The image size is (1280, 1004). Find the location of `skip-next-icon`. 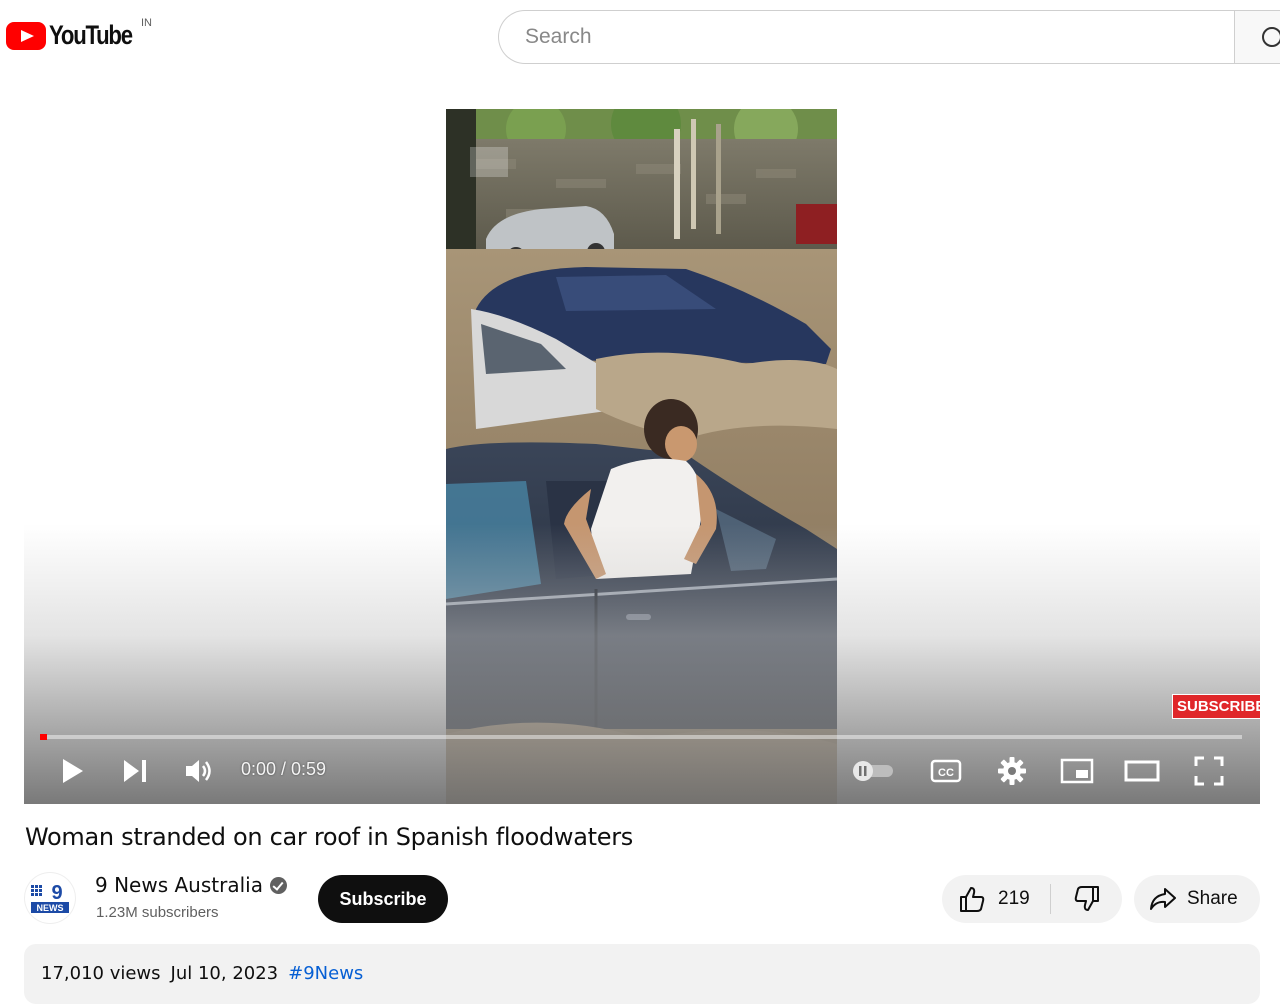

skip-next-icon is located at coordinates (135, 771).